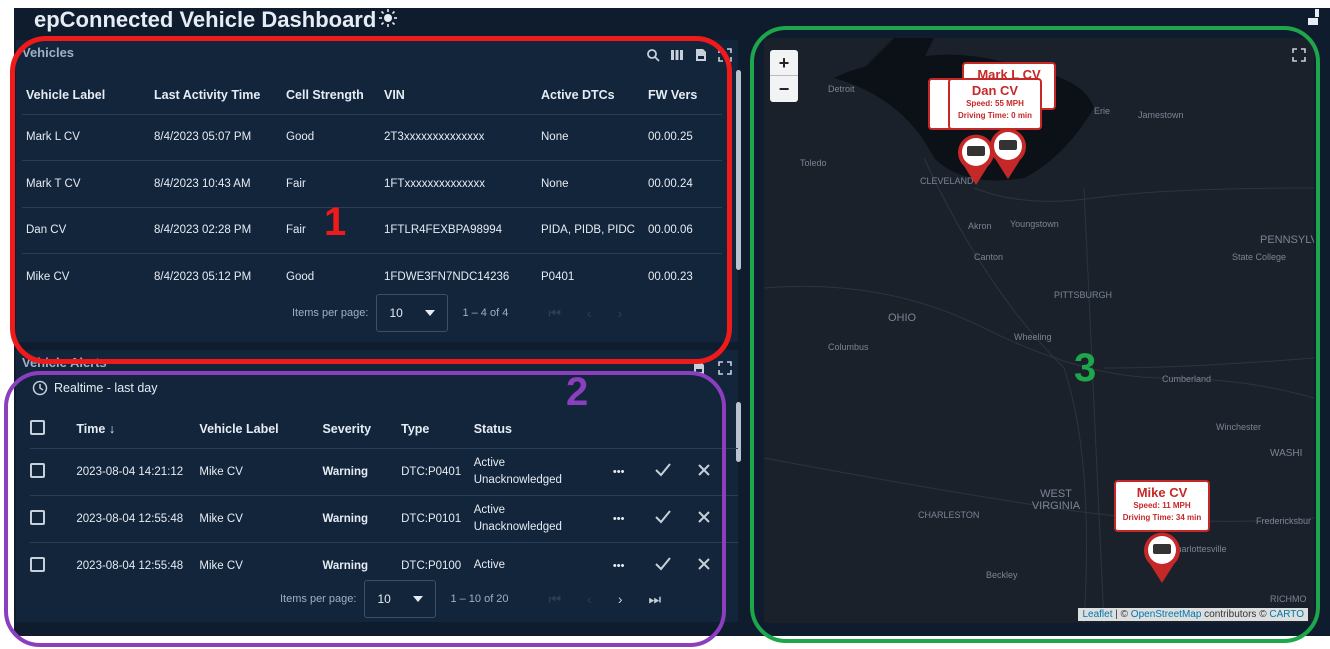 The image size is (1330, 649). Describe the element at coordinates (205, 19) in the screenshot. I see `page-title: epConnected Vehicle Dashboard` at that location.